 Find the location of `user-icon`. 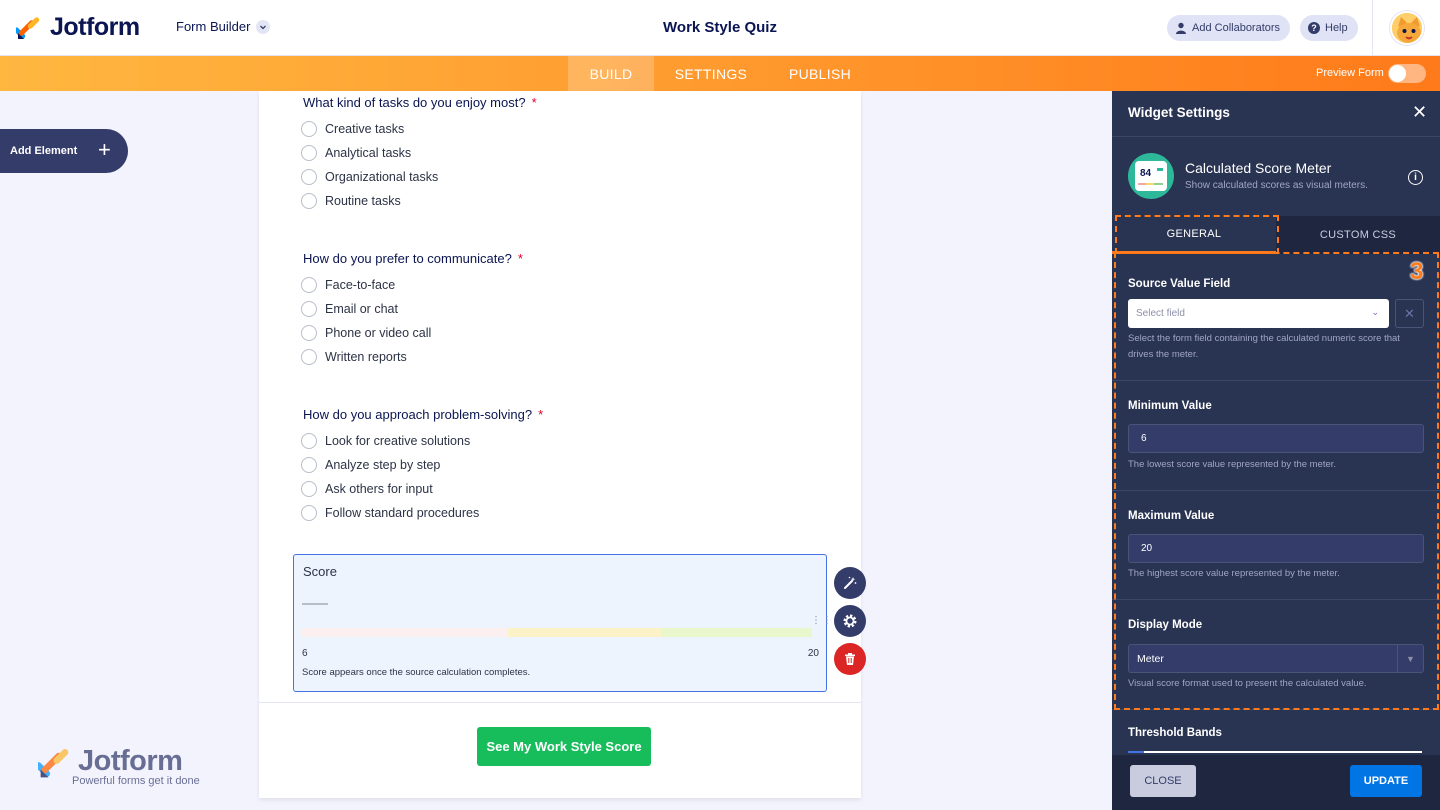

user-icon is located at coordinates (1181, 28).